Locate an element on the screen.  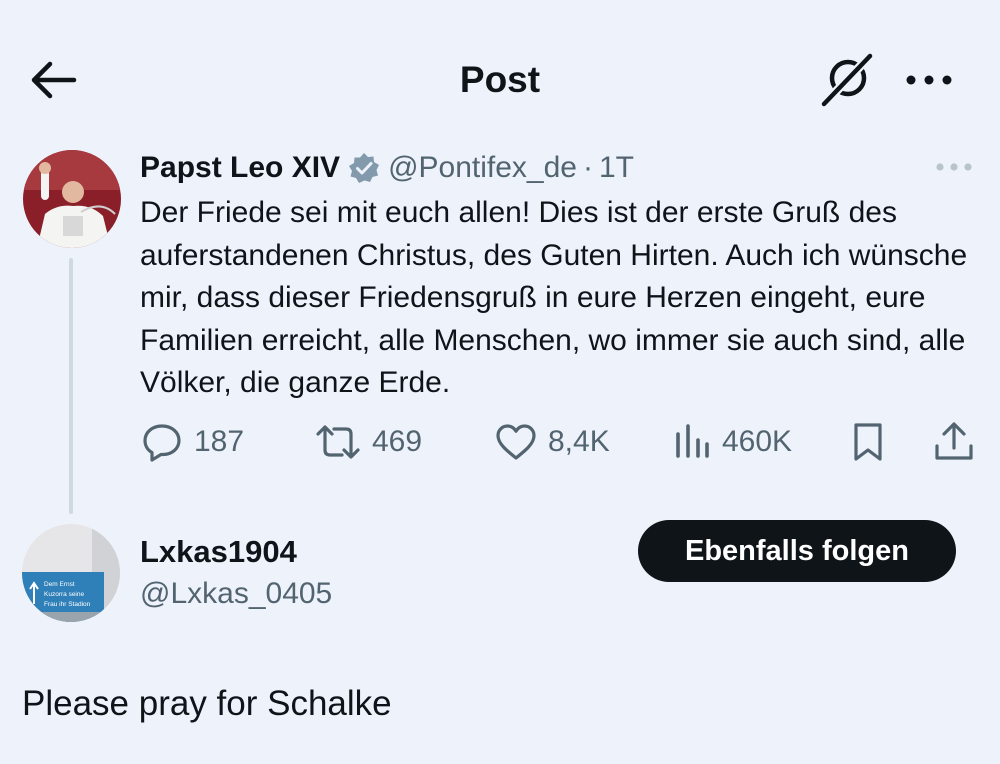
avatar-sign-line-2: Kuzorra seine is located at coordinates (64, 594).